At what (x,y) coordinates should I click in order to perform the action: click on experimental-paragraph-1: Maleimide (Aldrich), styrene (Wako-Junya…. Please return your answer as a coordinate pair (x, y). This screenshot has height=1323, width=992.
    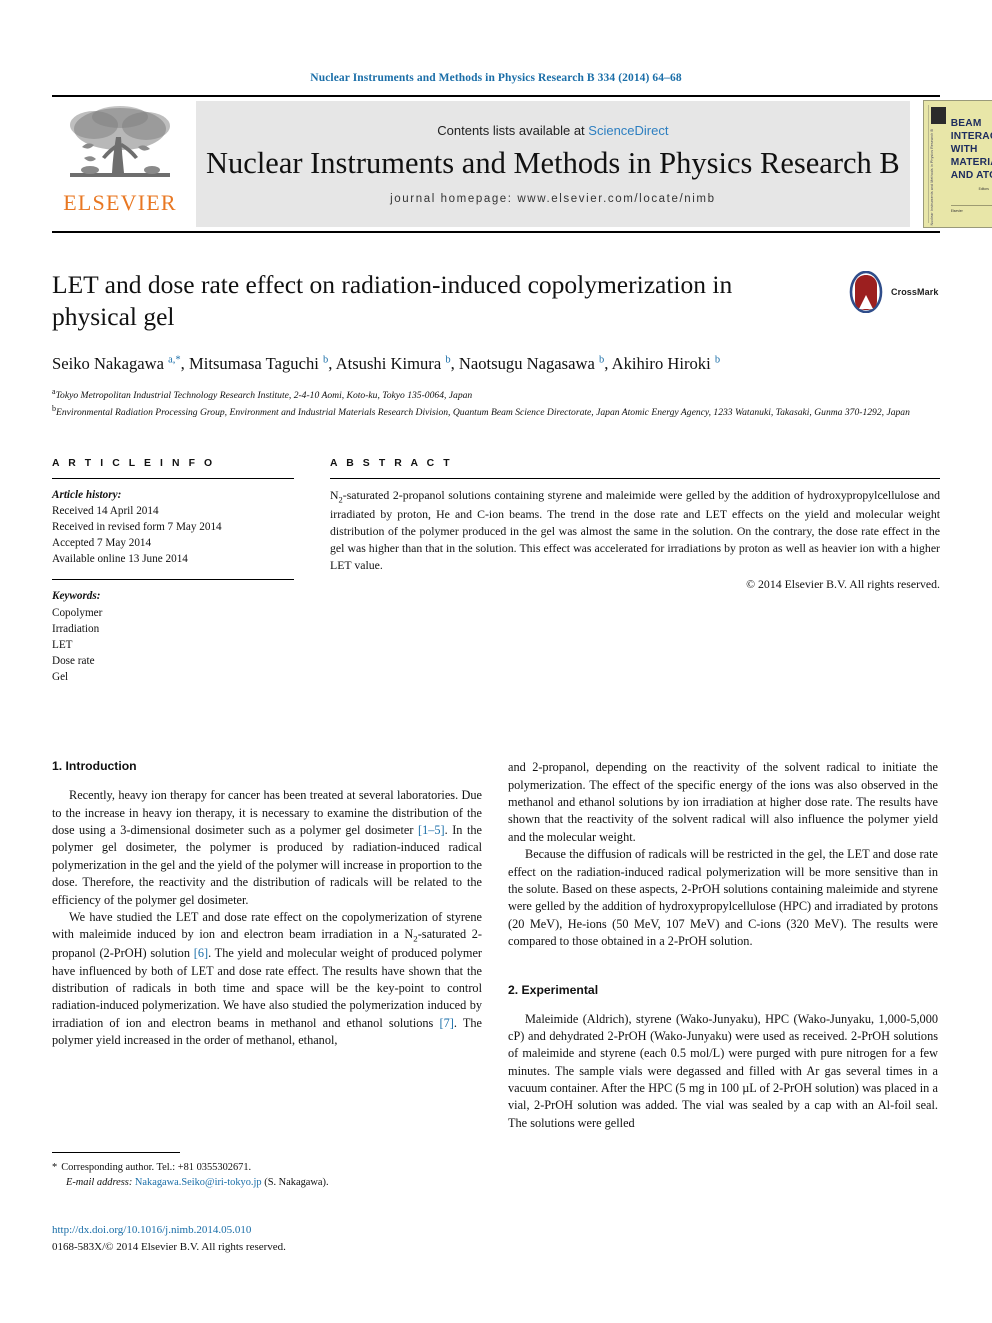
    Looking at the image, I should click on (723, 1070).